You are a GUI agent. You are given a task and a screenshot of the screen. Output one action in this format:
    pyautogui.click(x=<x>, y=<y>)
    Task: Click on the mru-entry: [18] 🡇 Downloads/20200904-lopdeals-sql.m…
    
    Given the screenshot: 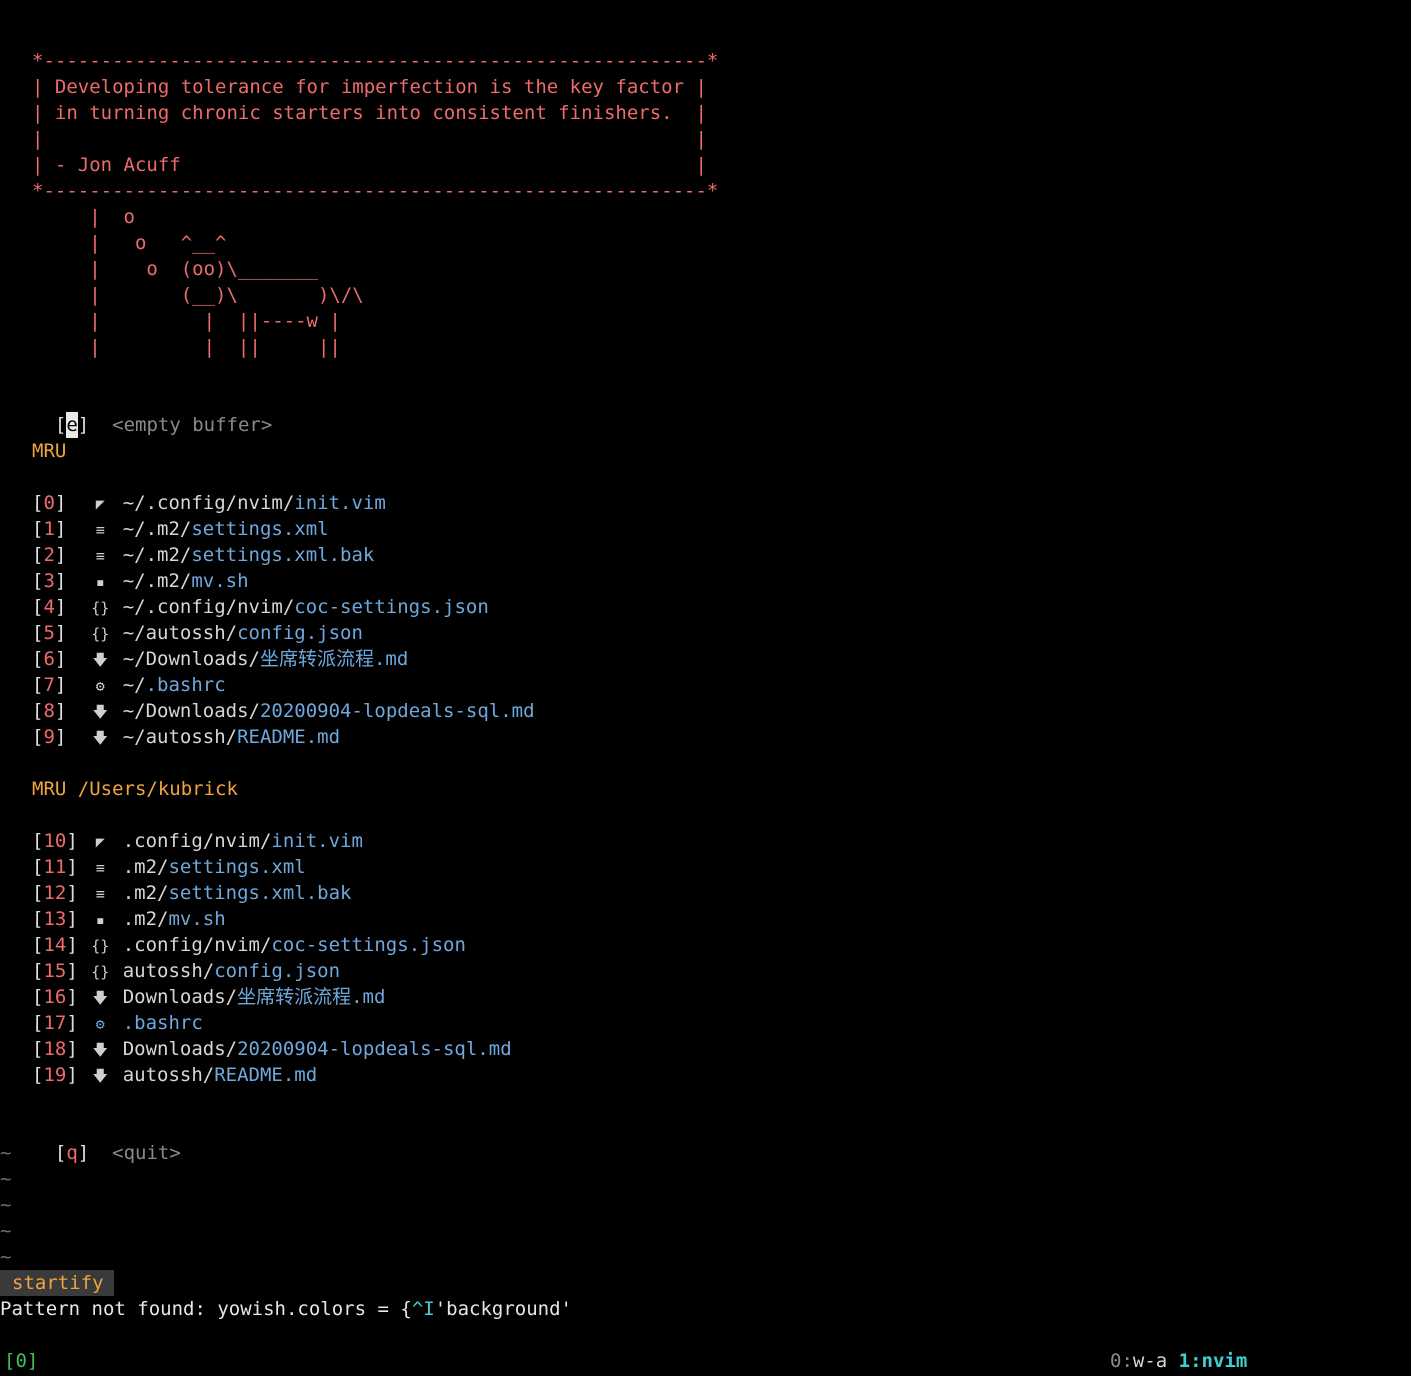 What is the action you would take?
    pyautogui.click(x=272, y=1049)
    